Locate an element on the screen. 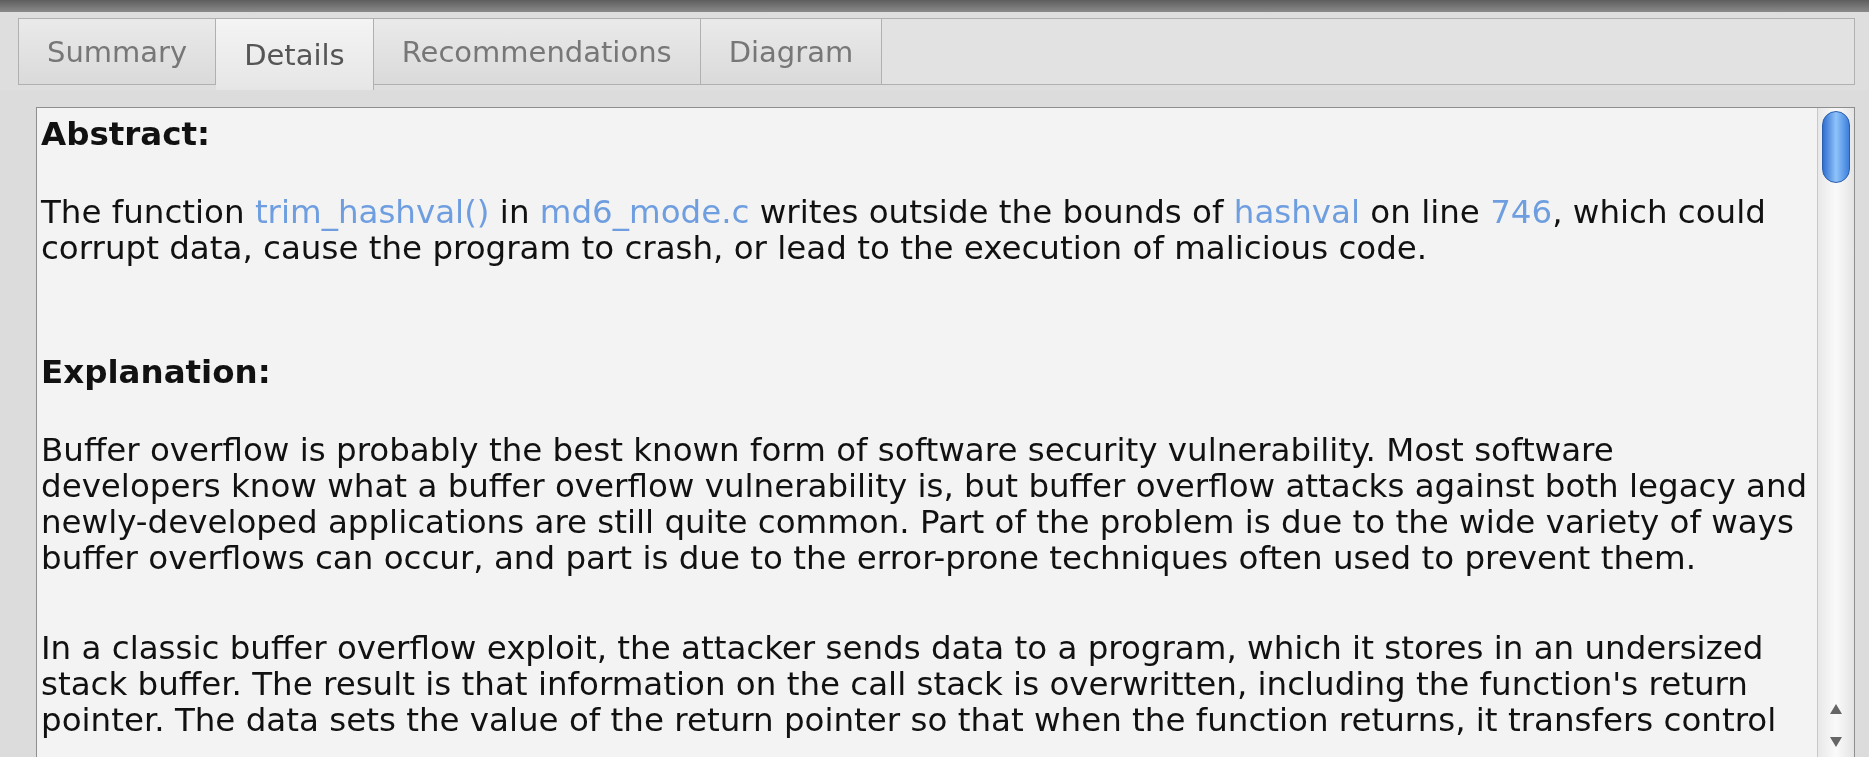 This screenshot has width=1869, height=757. code-link: hashval is located at coordinates (1296, 211).